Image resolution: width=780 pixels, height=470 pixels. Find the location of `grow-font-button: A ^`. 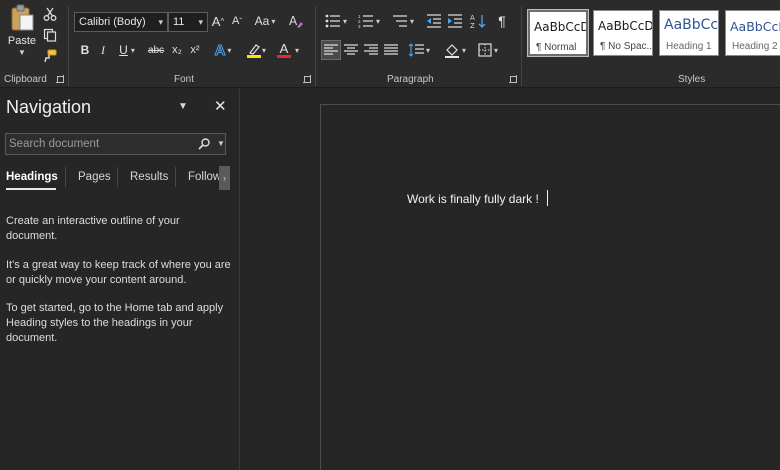

grow-font-button: A ^ is located at coordinates (218, 21).